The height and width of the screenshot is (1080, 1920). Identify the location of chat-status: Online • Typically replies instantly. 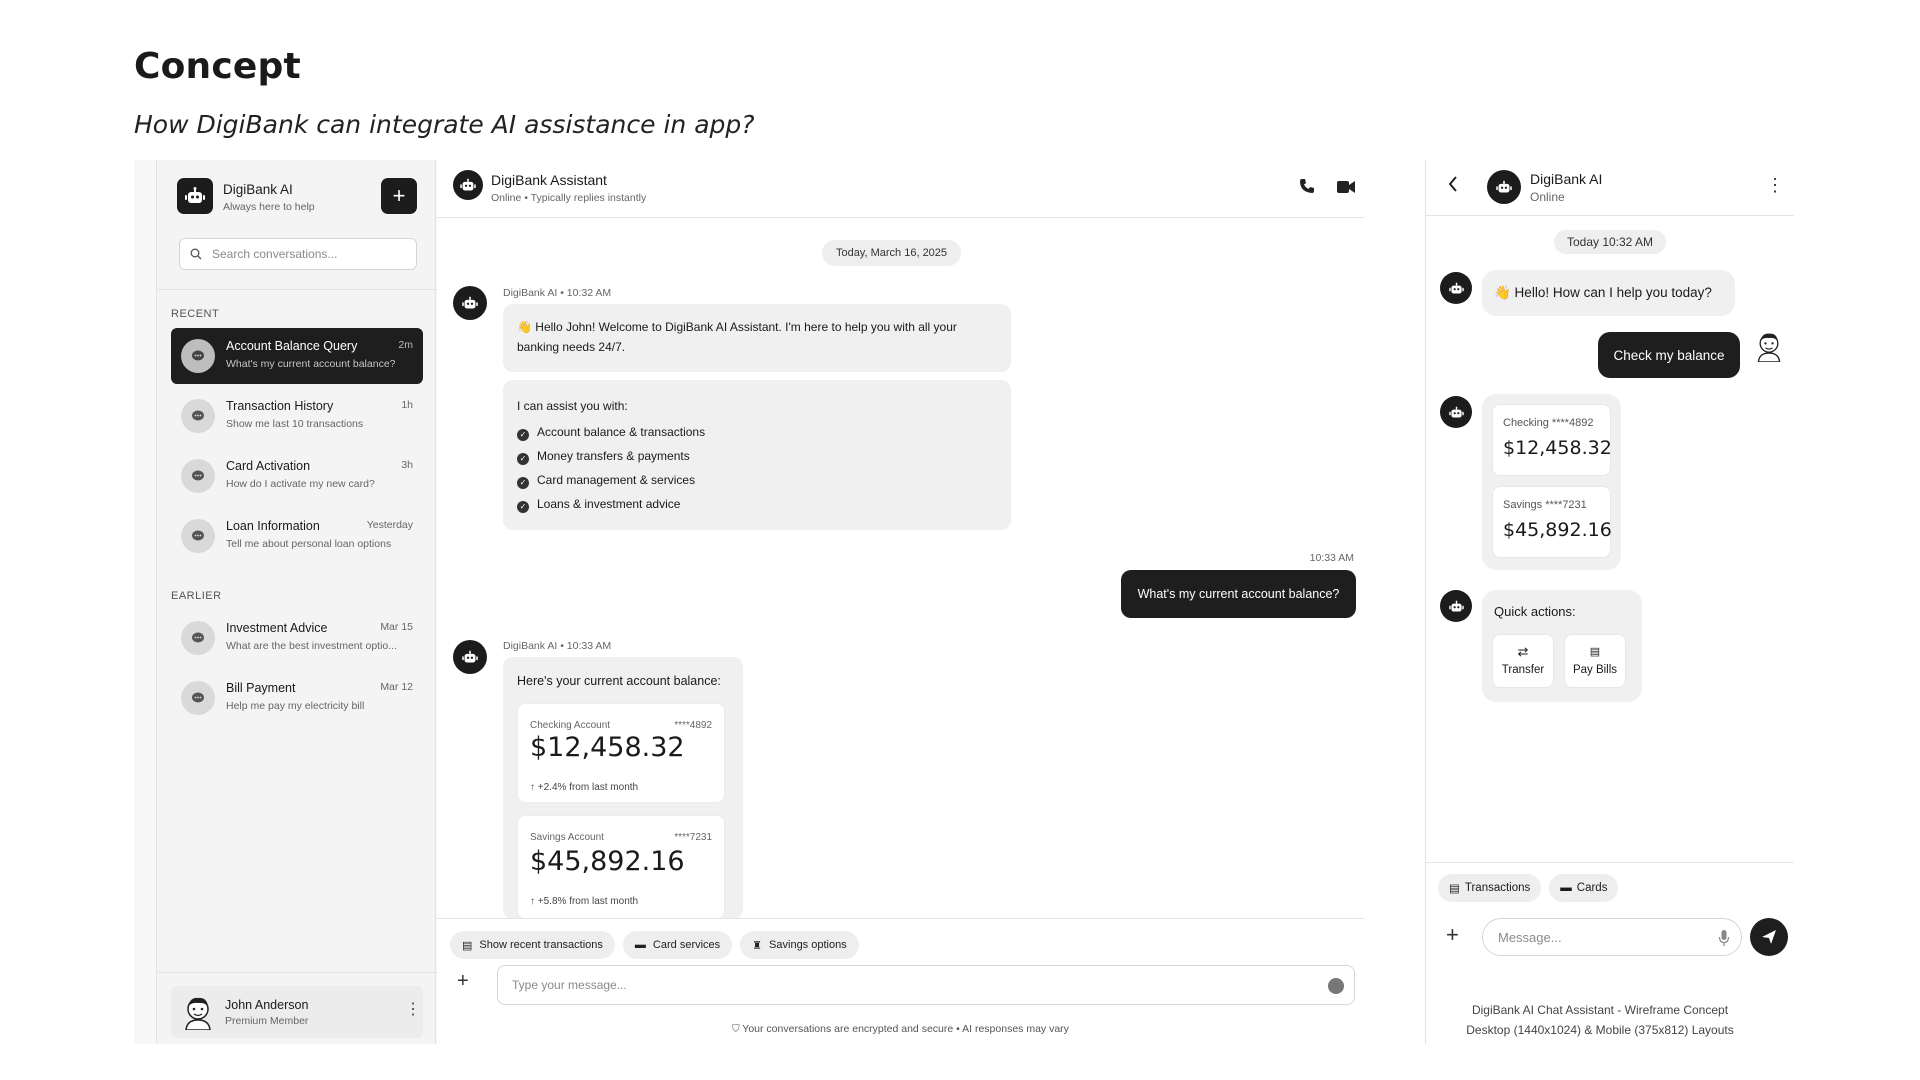
(569, 198).